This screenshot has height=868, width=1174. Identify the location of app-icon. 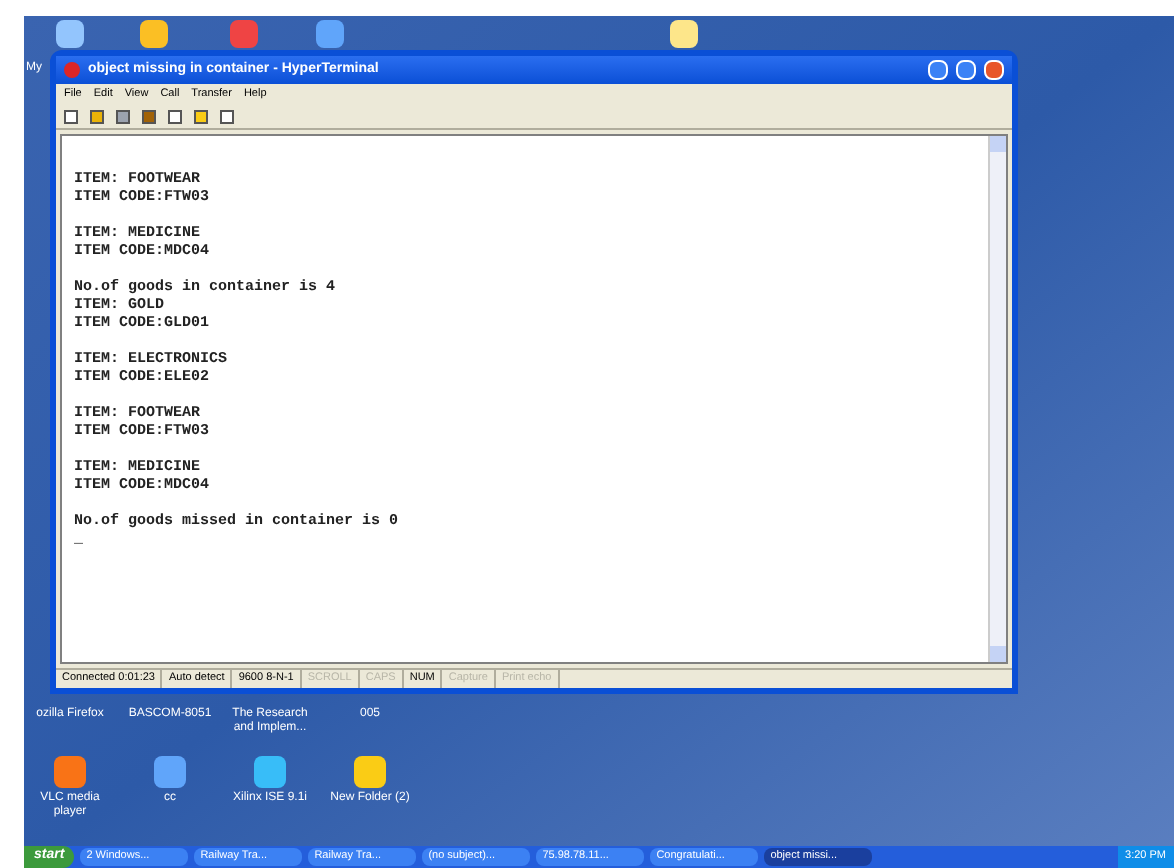
(72, 70).